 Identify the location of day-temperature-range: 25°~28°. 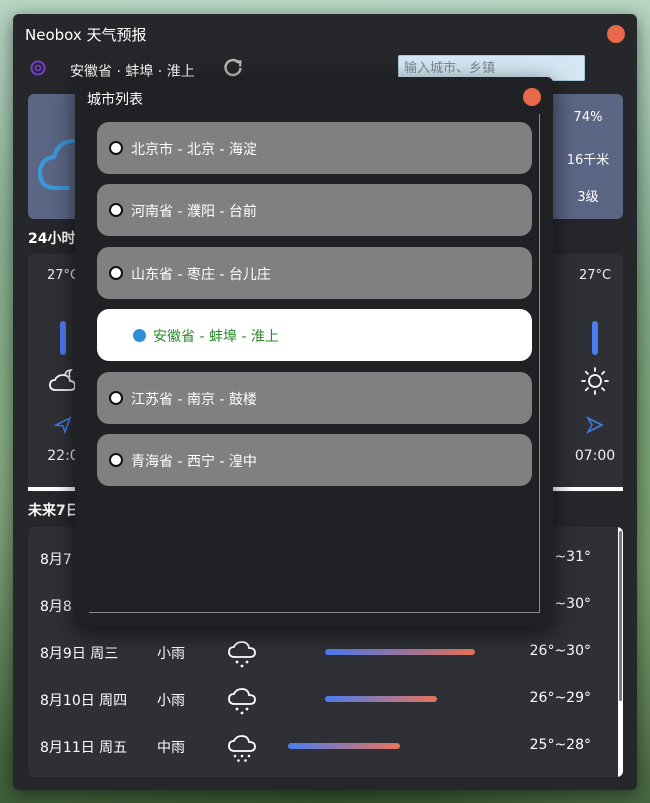
(560, 745).